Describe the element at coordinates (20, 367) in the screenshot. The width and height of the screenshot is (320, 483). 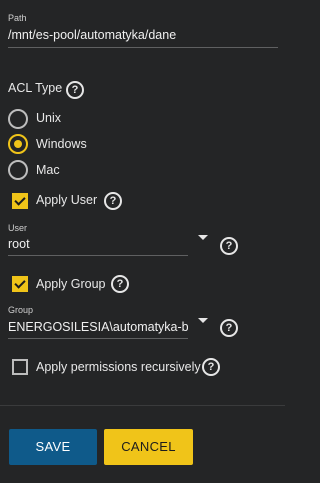
I see `recursive-checkbox` at that location.